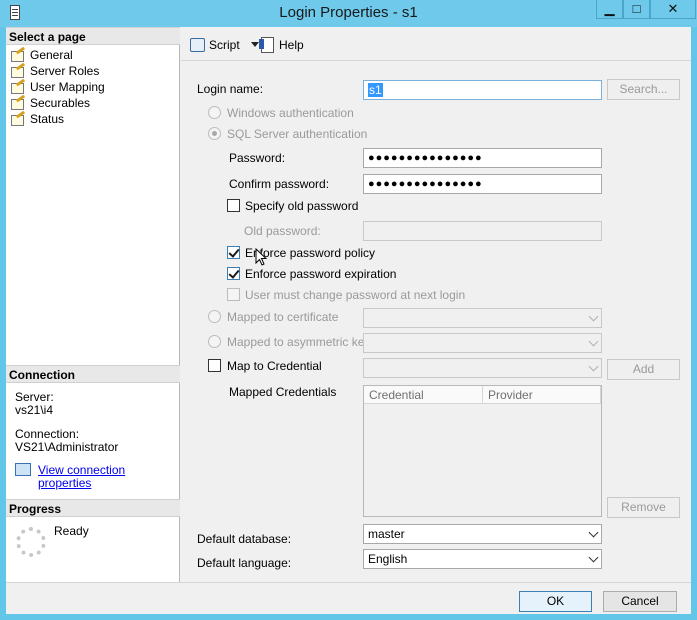 The height and width of the screenshot is (620, 697). What do you see at coordinates (290, 113) in the screenshot?
I see `windows-auth-label: Windows authentication` at bounding box center [290, 113].